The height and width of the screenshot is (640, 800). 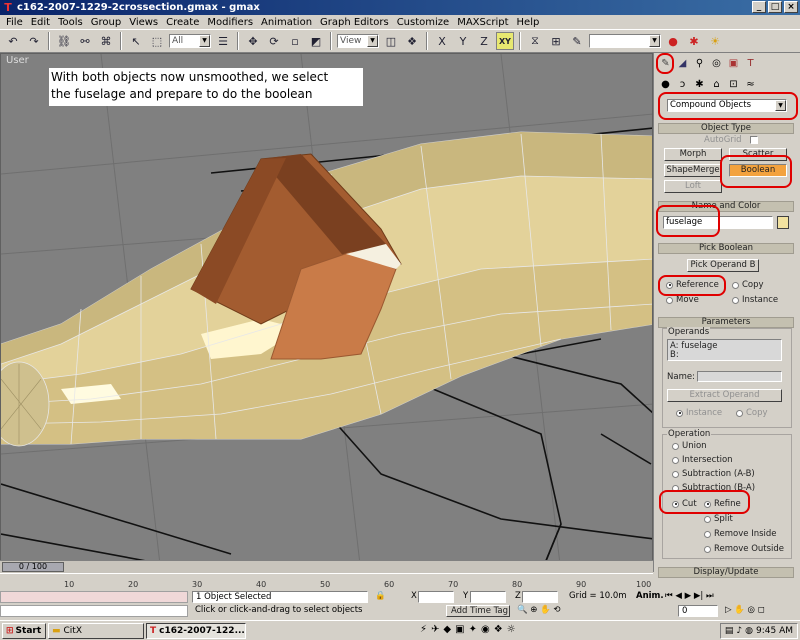 What do you see at coordinates (447, 629) in the screenshot?
I see `quick-launch-icon: ◆` at bounding box center [447, 629].